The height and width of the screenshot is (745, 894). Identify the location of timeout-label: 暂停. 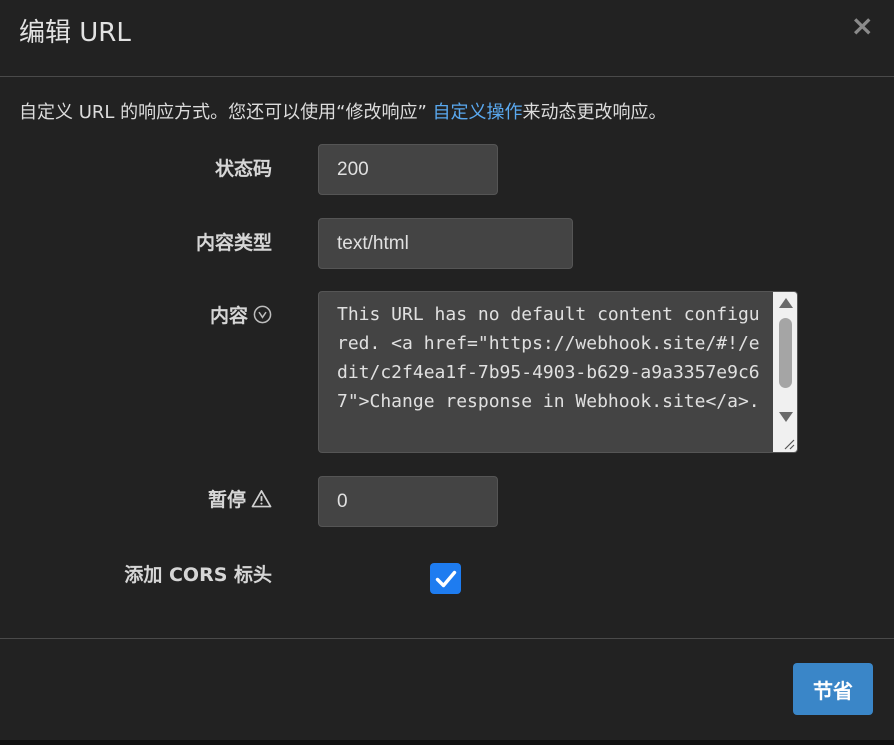
(226, 500).